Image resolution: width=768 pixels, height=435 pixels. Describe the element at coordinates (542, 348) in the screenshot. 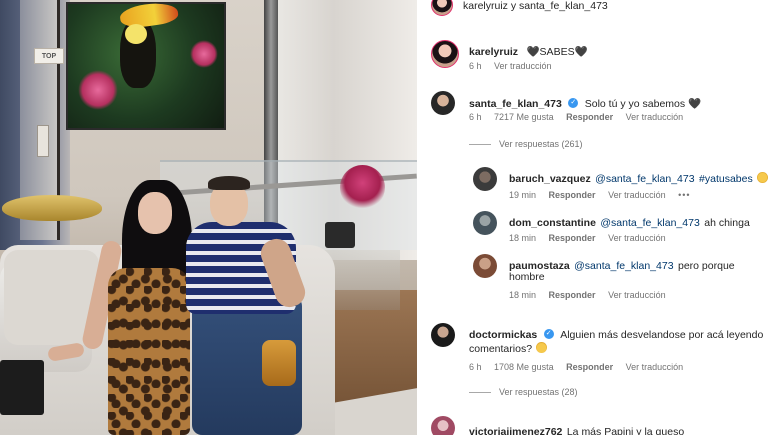

I see `sweat-smile-emoji-icon` at that location.